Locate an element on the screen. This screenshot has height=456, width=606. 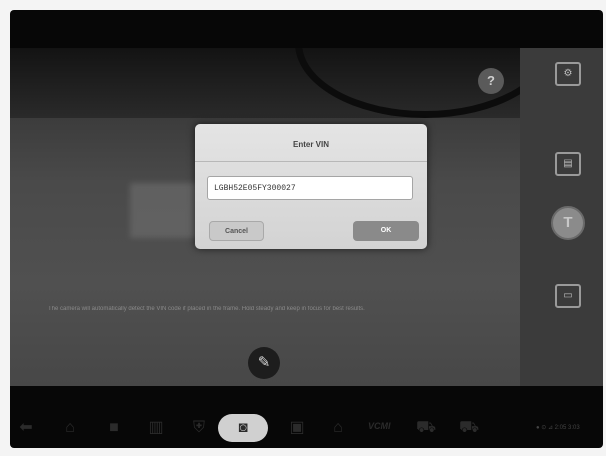
taskbar: ⬅ ⌂ ■ ▥ ⛨ ◙ ▣ ⌂ VCMI ⛟ ⛟ ● ⊙ ⊿ 2:05 3:03 is located at coordinates (303, 430).